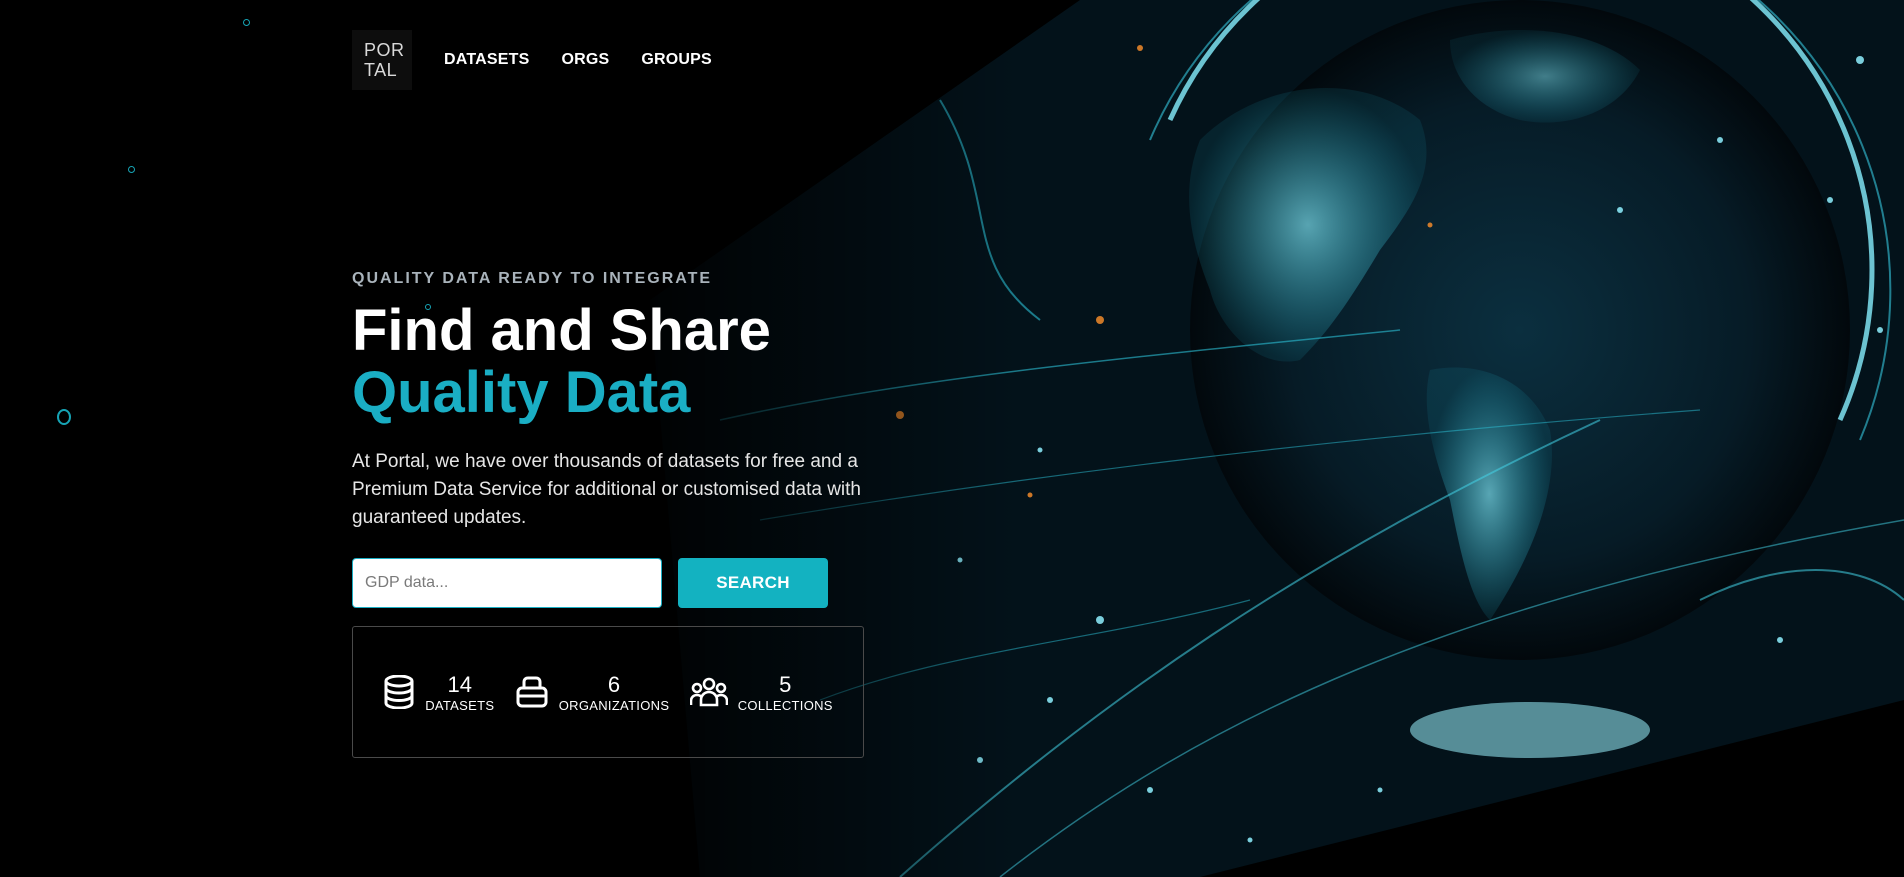  I want to click on stat-collections: 5 COLLECTIONS, so click(761, 692).